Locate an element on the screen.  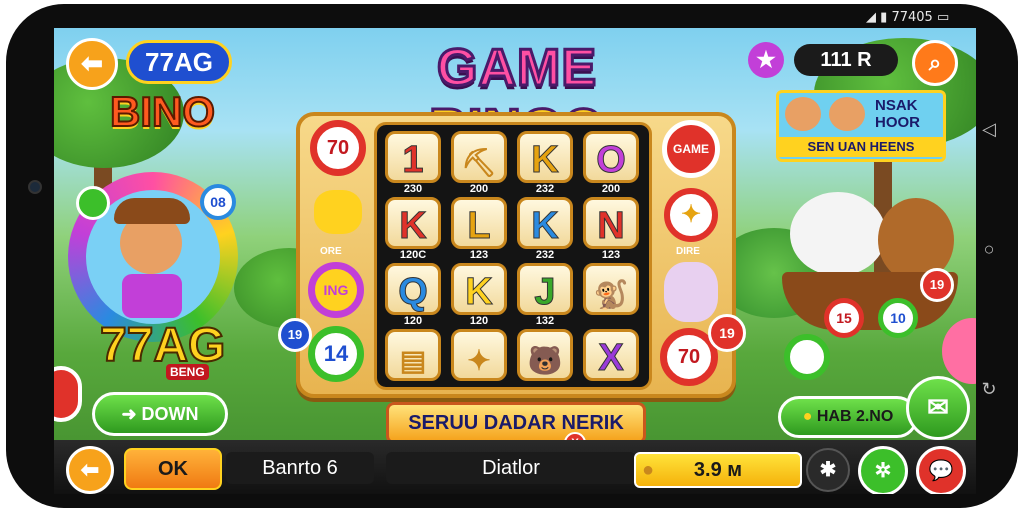
chat-icon: ✉ is located at coordinates (938, 407).